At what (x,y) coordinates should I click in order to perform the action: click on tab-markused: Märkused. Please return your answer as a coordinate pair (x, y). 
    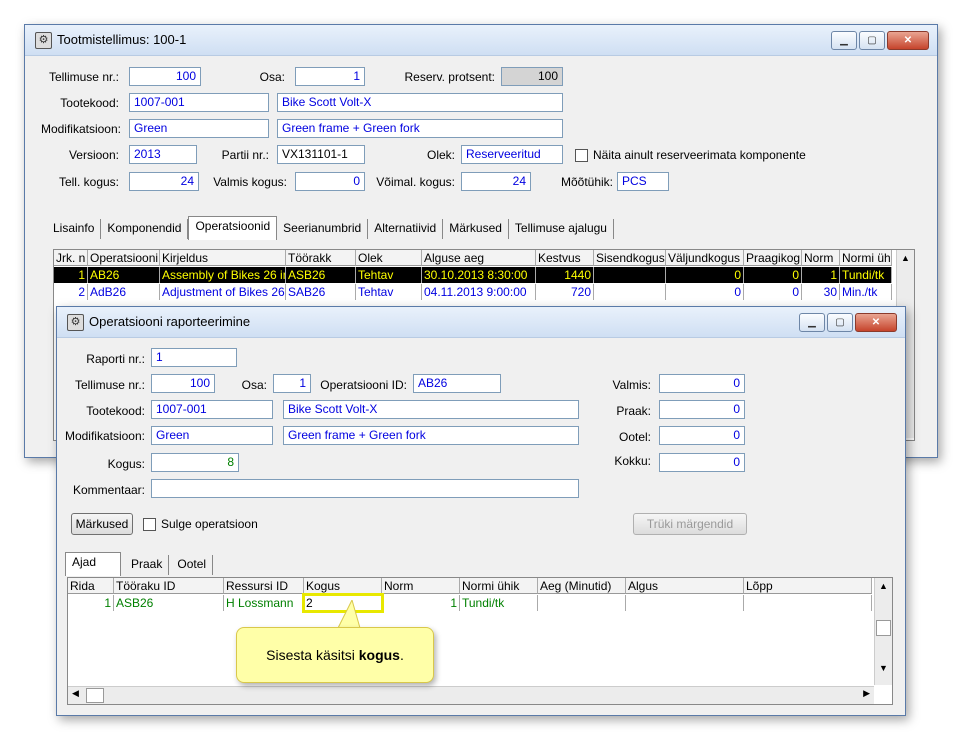
    Looking at the image, I should click on (476, 229).